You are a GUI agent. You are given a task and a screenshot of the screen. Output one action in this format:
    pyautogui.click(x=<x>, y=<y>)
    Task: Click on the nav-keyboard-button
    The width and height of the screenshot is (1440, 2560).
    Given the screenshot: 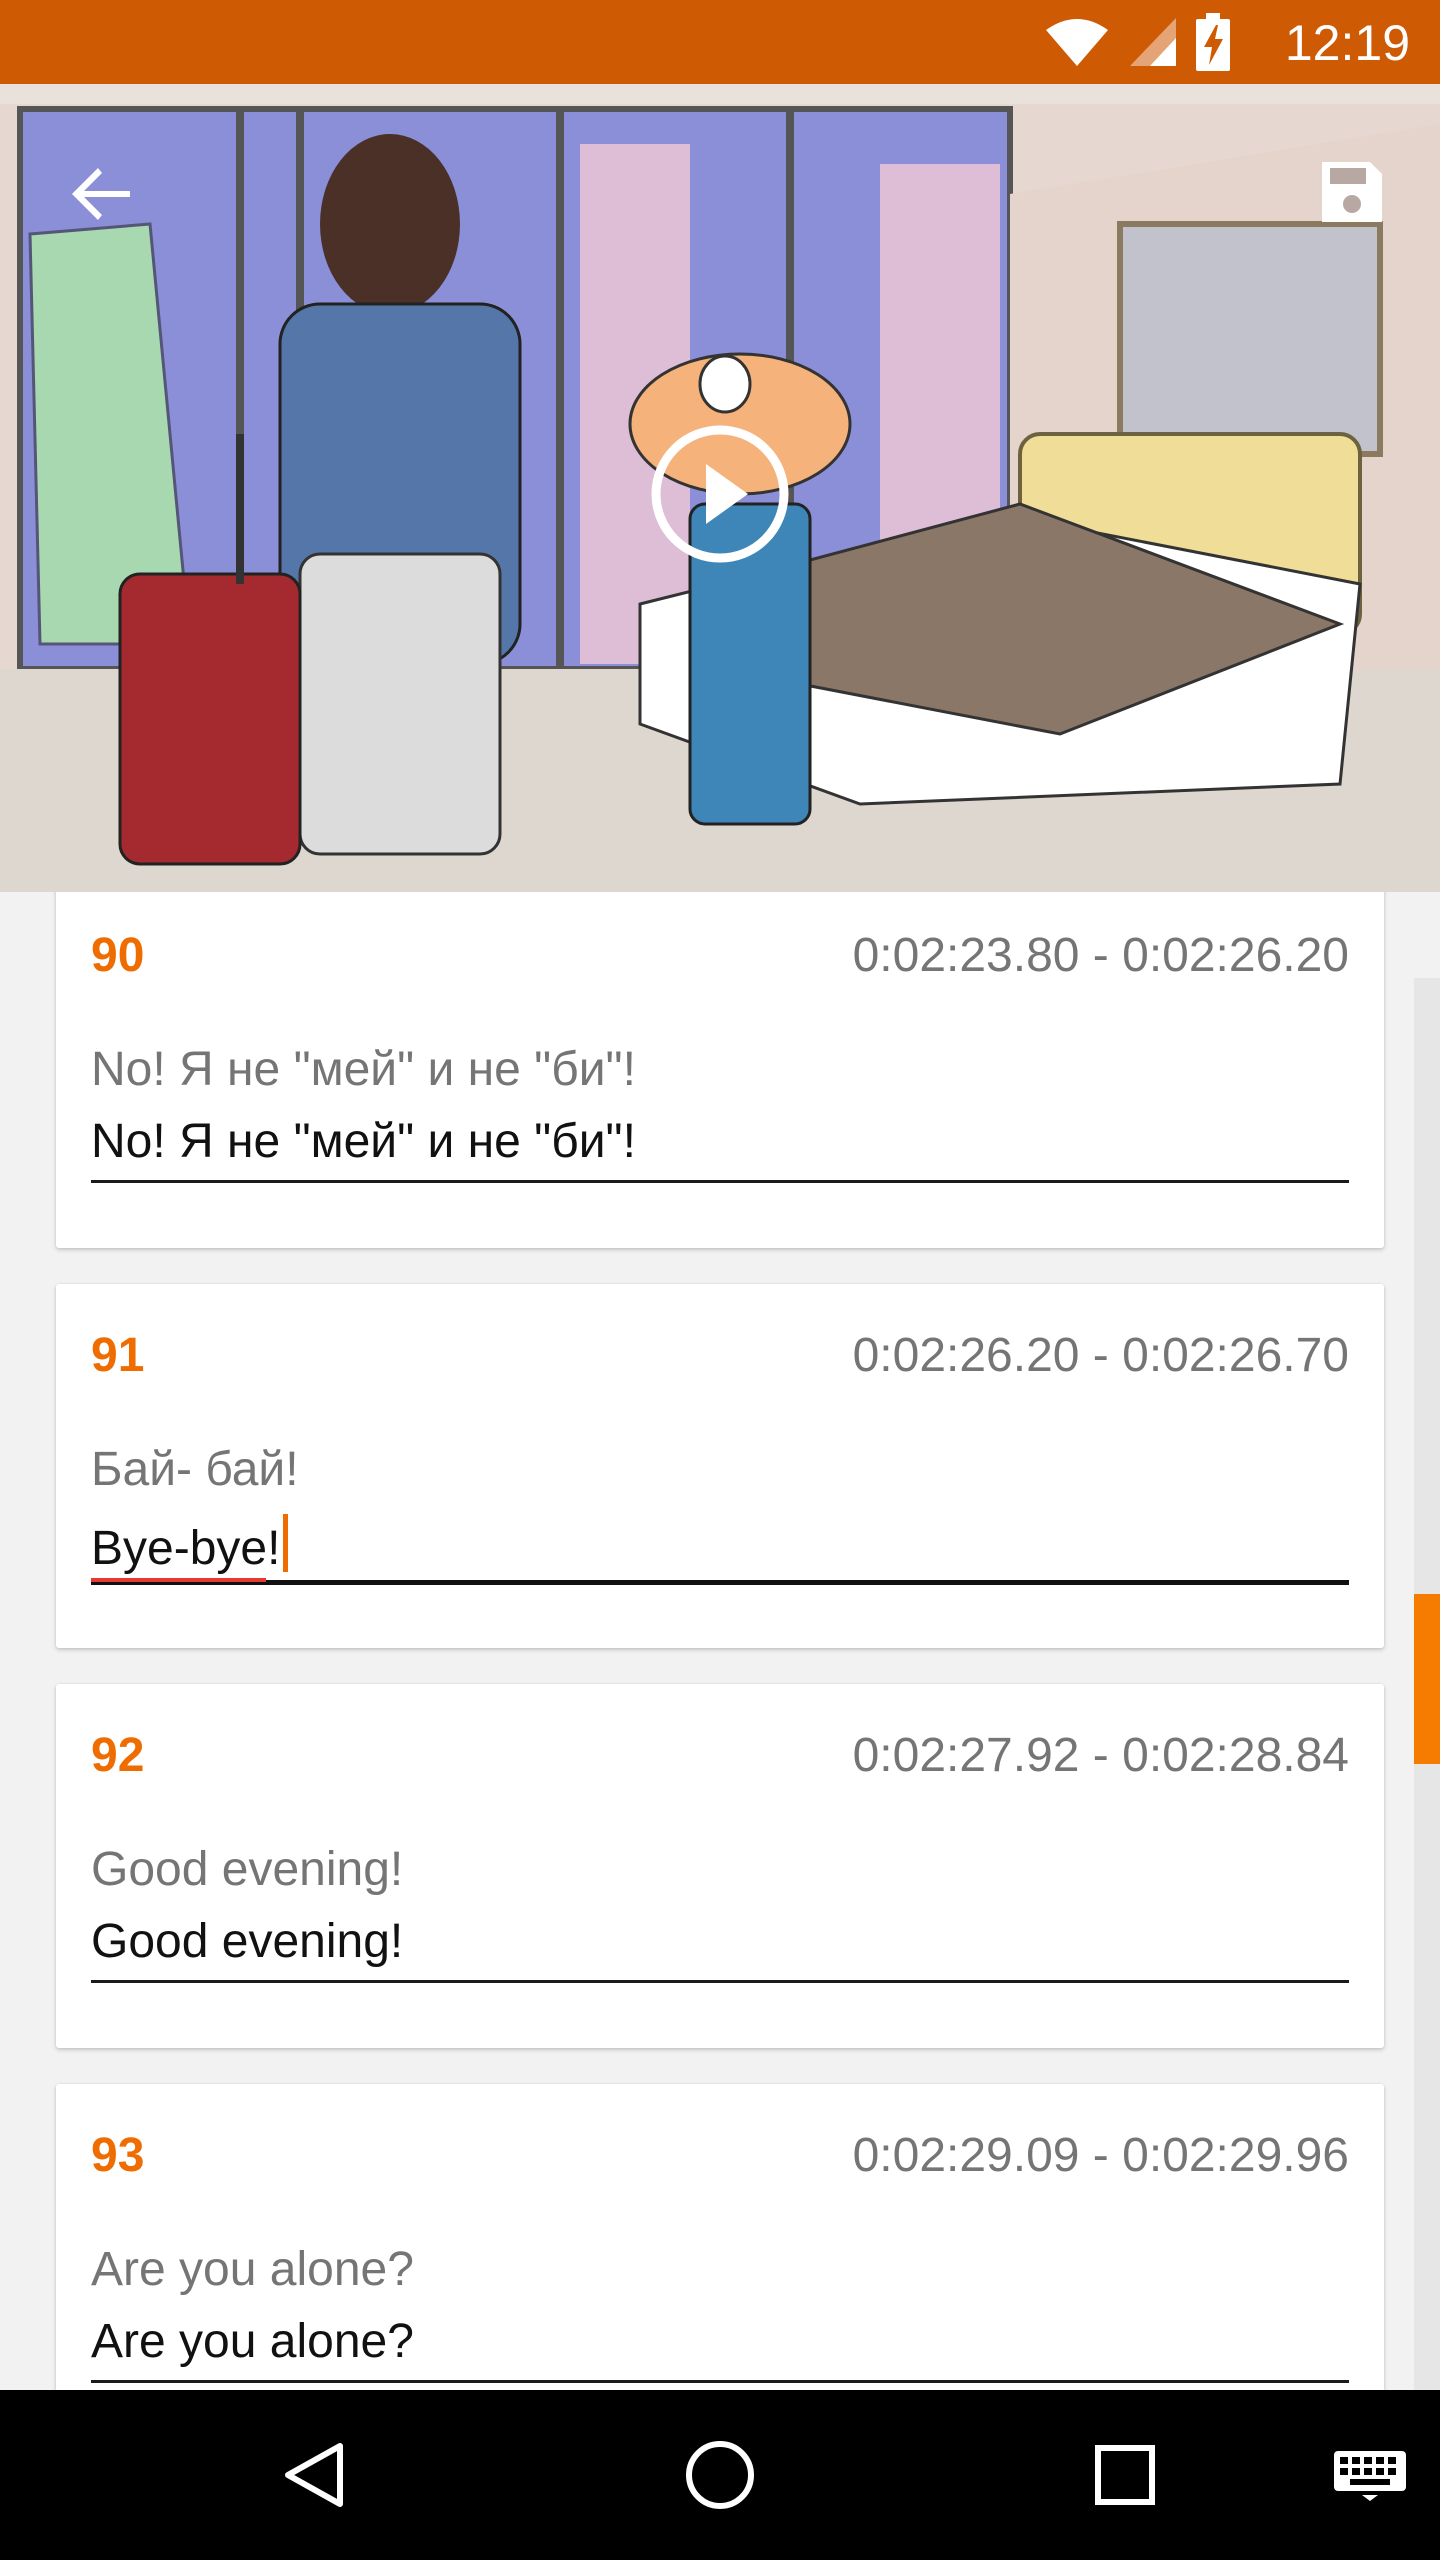 What is the action you would take?
    pyautogui.click(x=1370, y=2475)
    